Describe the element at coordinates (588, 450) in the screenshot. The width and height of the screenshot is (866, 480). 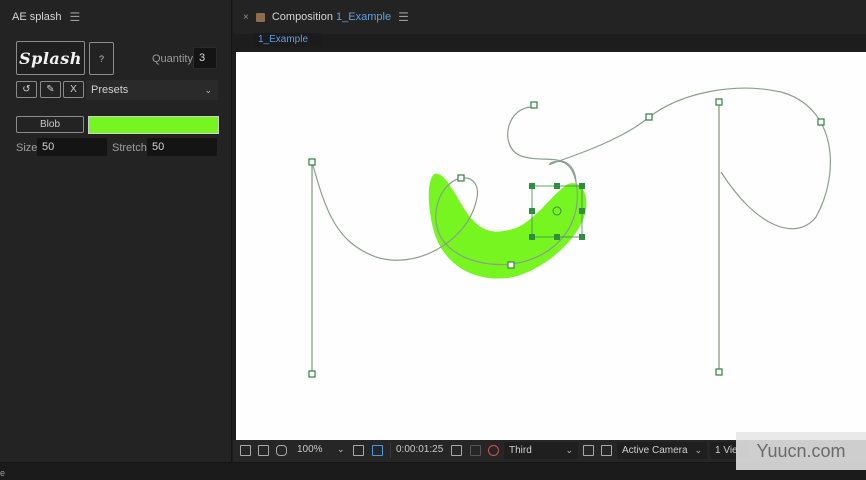
I see `region-of-interest-icon` at that location.